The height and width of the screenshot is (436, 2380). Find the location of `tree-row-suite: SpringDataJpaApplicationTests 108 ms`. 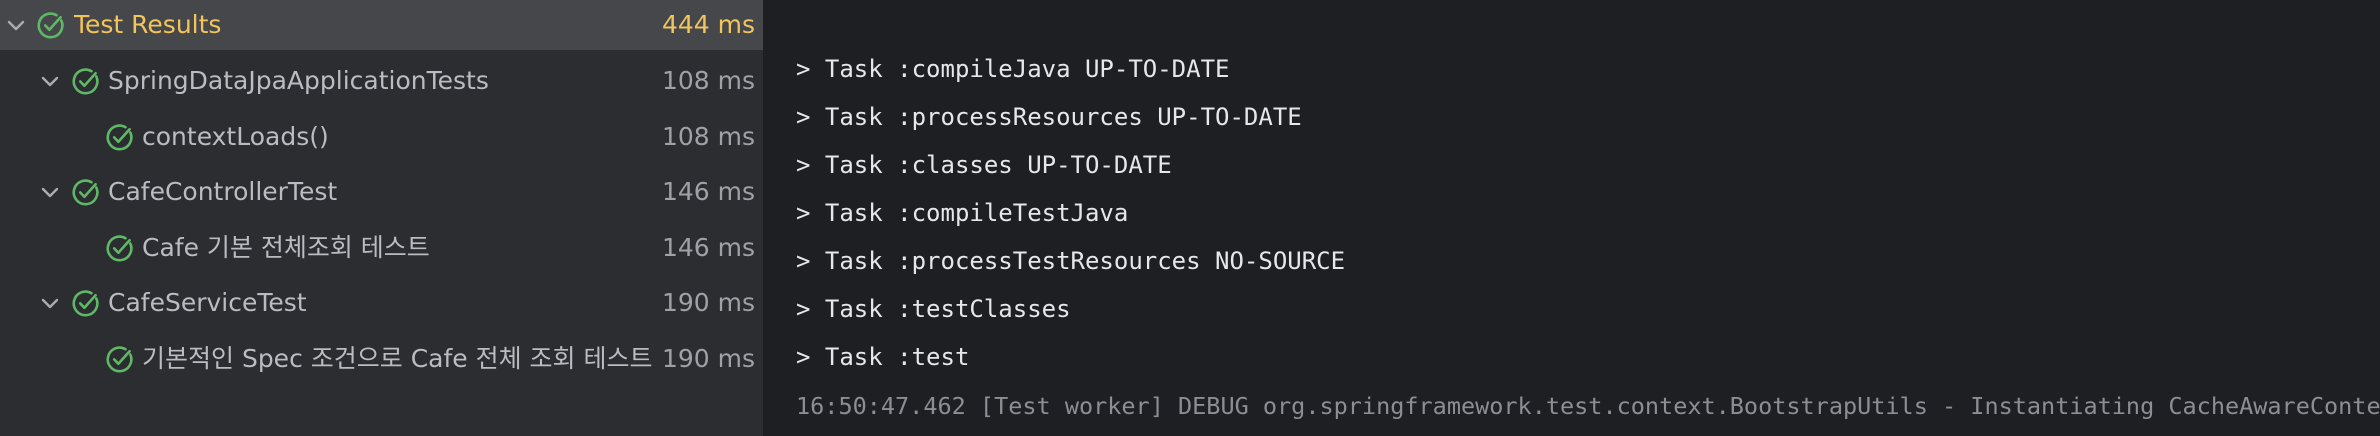

tree-row-suite: SpringDataJpaApplicationTests 108 ms is located at coordinates (381, 81).